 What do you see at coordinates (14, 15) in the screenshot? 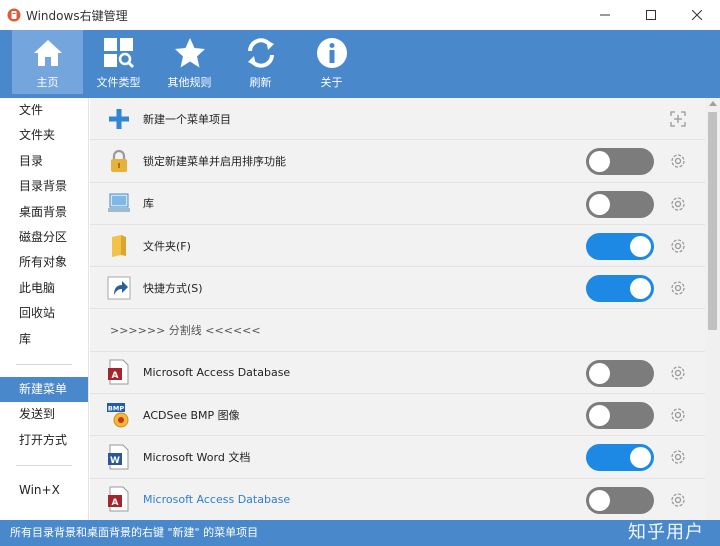
I see `app-icon` at bounding box center [14, 15].